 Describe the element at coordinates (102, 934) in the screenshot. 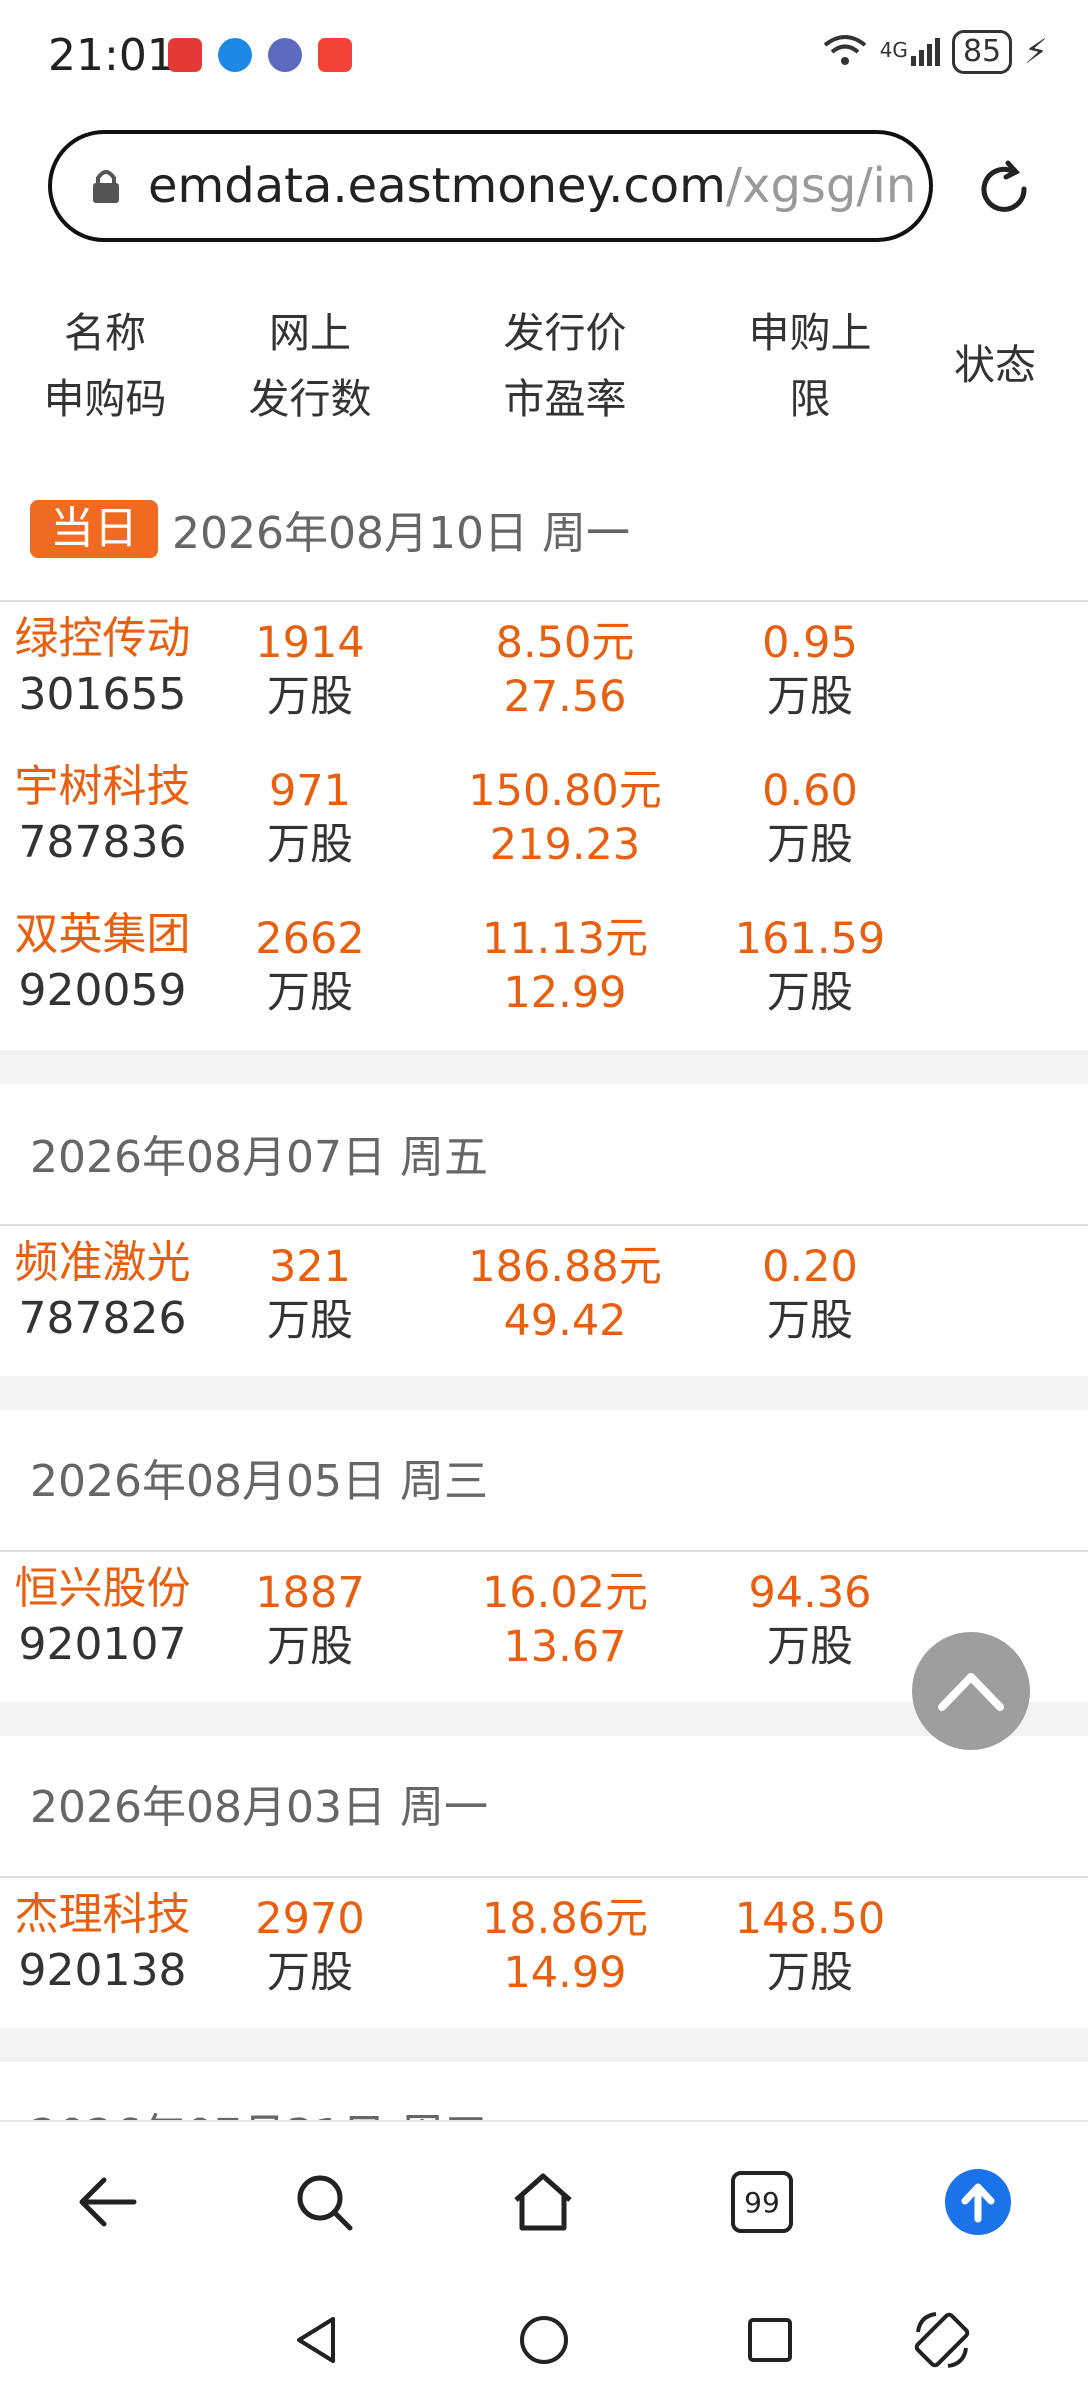

I see `stock-name: 双英集团` at that location.